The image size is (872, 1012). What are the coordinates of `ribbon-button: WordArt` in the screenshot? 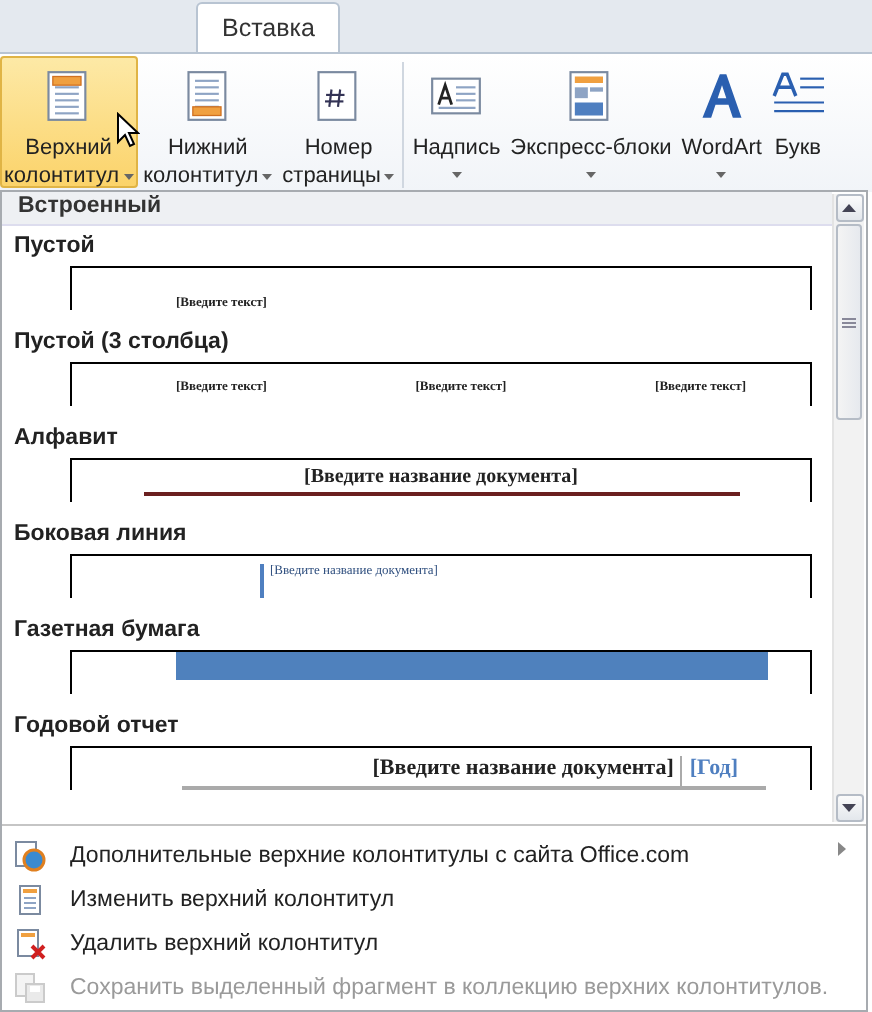 It's located at (721, 122).